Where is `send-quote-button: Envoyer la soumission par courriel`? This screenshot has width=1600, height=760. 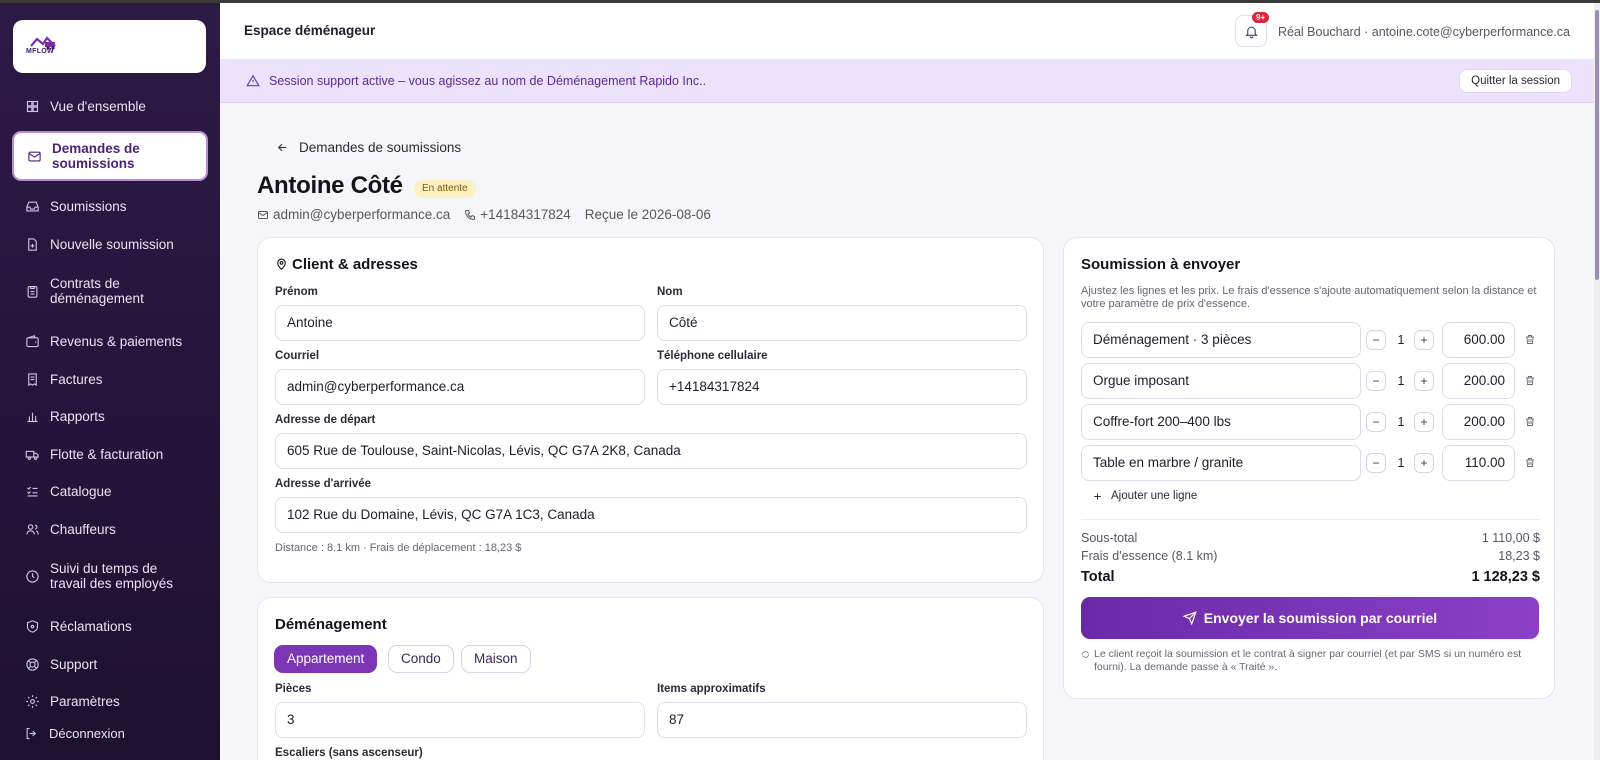 send-quote-button: Envoyer la soumission par courriel is located at coordinates (1310, 618).